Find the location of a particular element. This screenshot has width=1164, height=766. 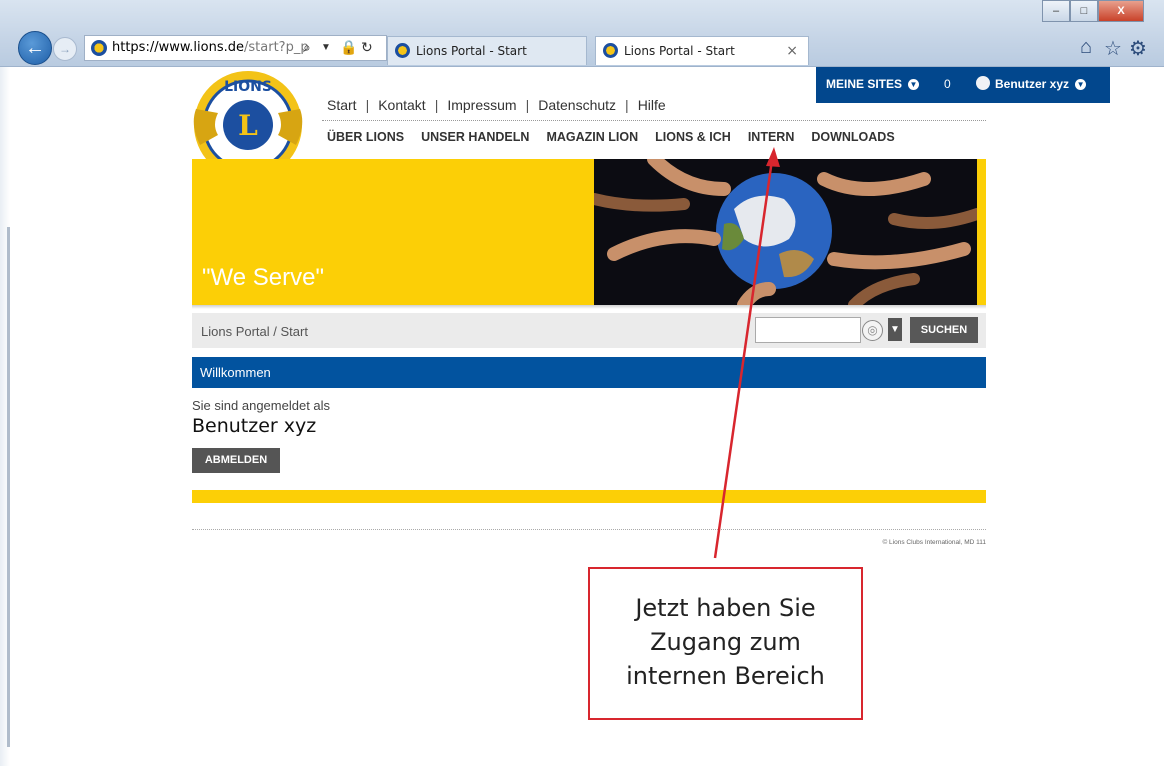

welcome-header: Willkommen is located at coordinates (589, 372).